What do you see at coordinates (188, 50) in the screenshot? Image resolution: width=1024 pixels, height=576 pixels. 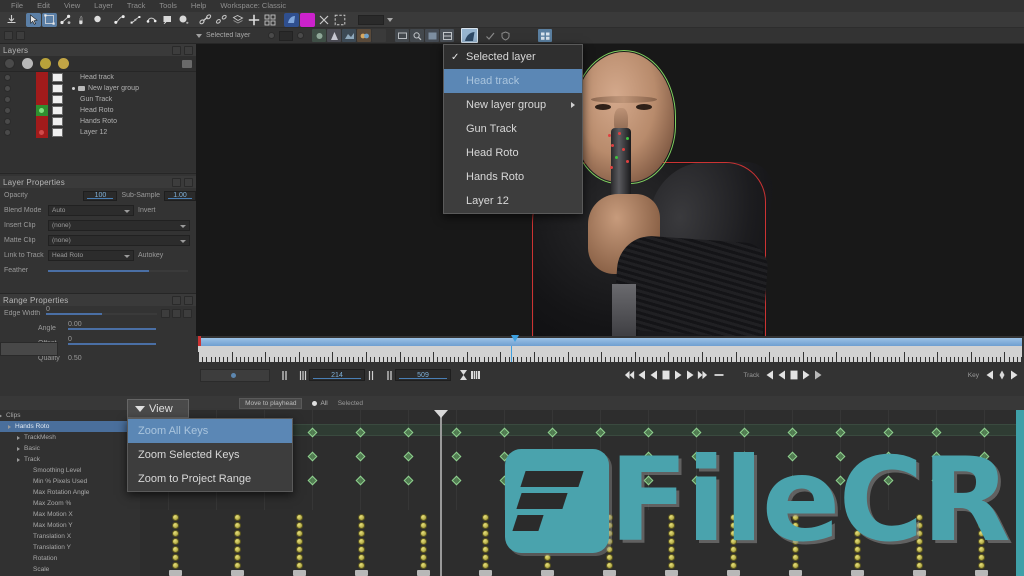 I see `layers-close-button` at bounding box center [188, 50].